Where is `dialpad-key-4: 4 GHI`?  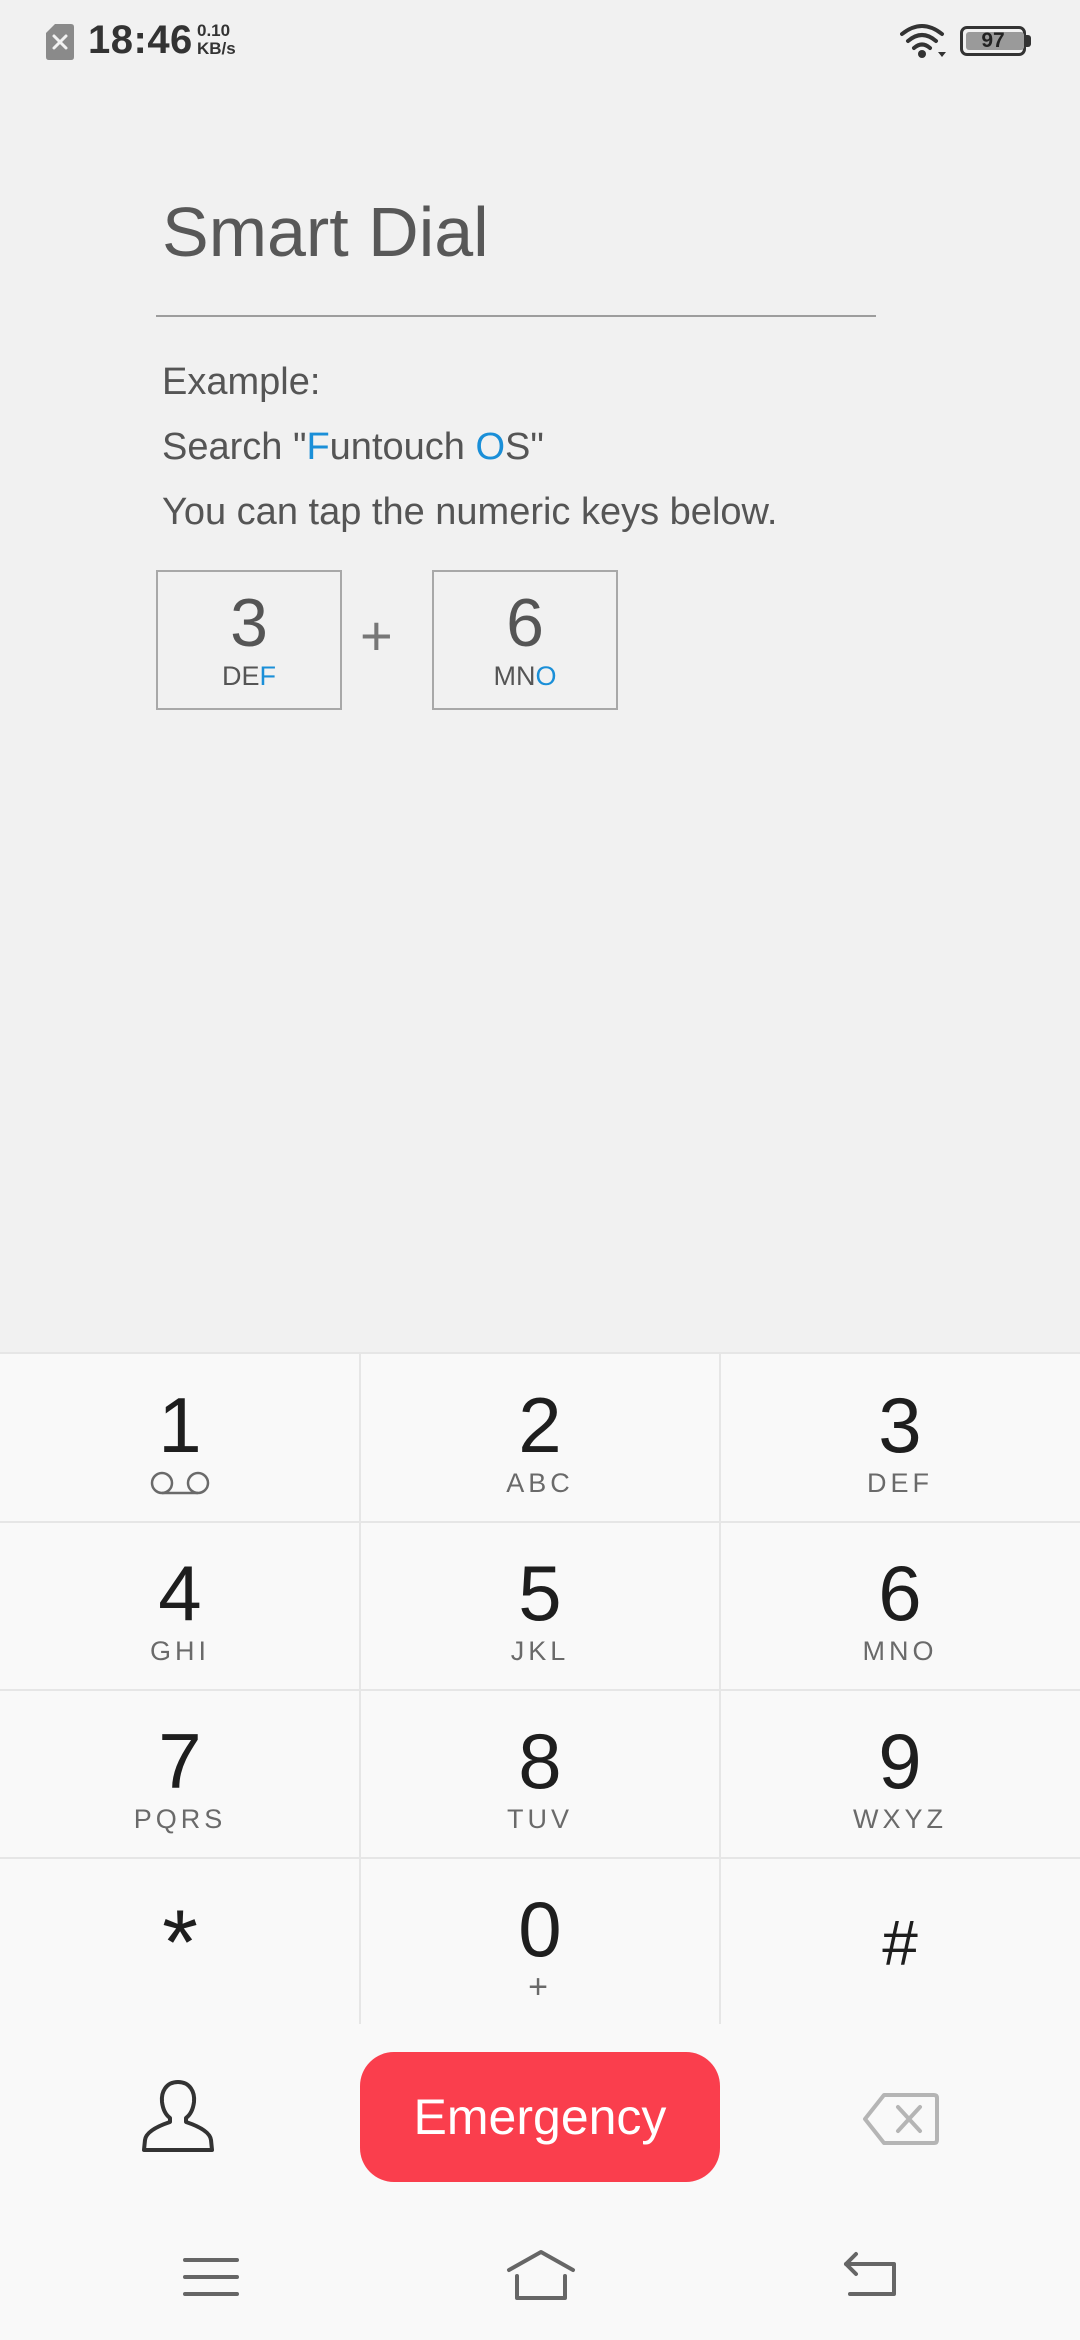 dialpad-key-4: 4 GHI is located at coordinates (180, 1606).